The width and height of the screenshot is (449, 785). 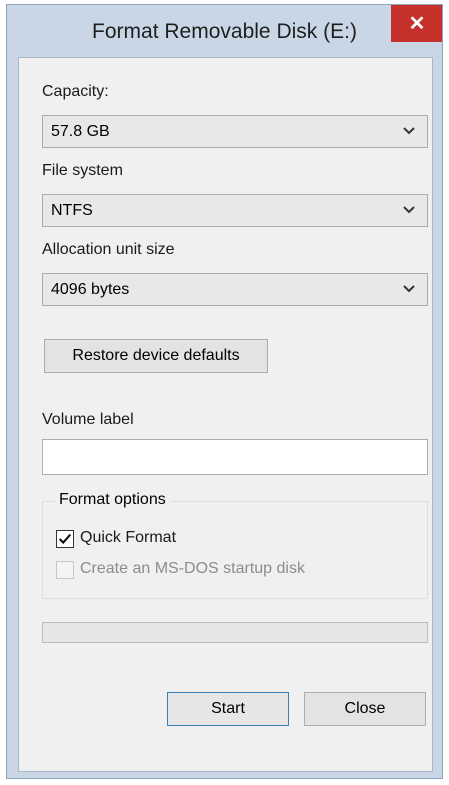 I want to click on window-close-button: ✕, so click(x=416, y=23).